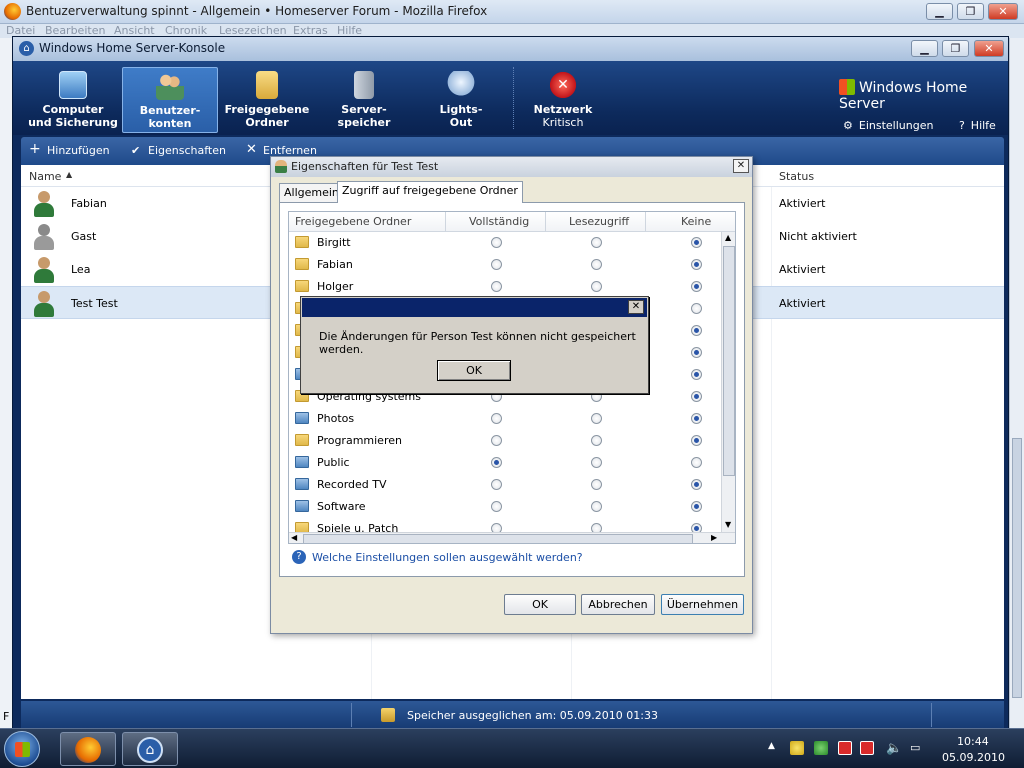  I want to click on add-user-button: Hinzufügen, so click(78, 150).